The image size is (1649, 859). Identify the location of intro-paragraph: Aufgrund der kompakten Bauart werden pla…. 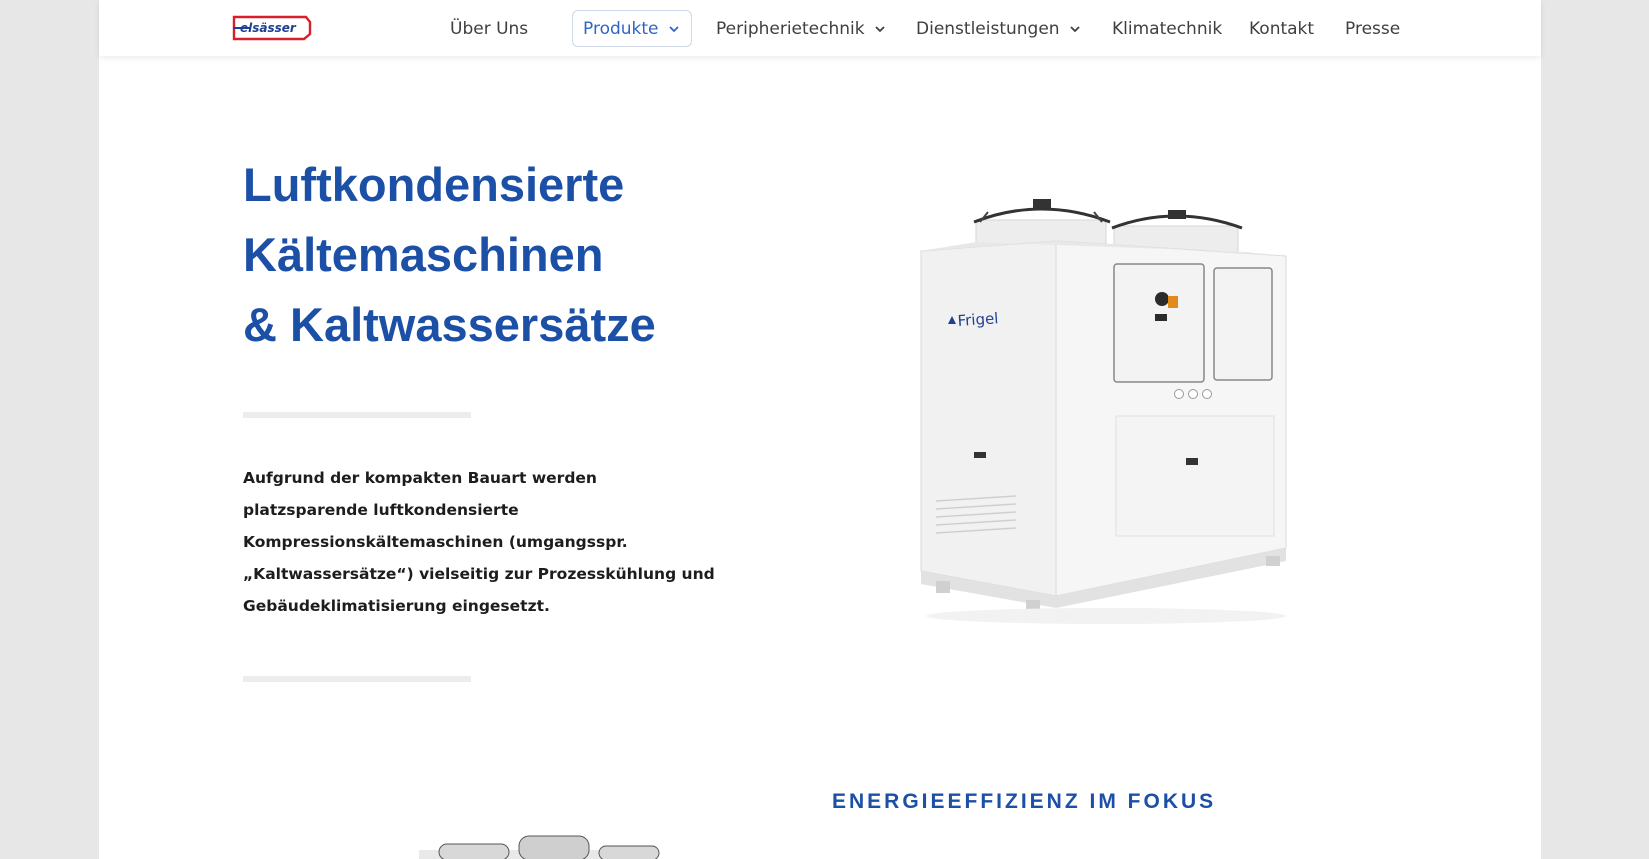
(479, 542).